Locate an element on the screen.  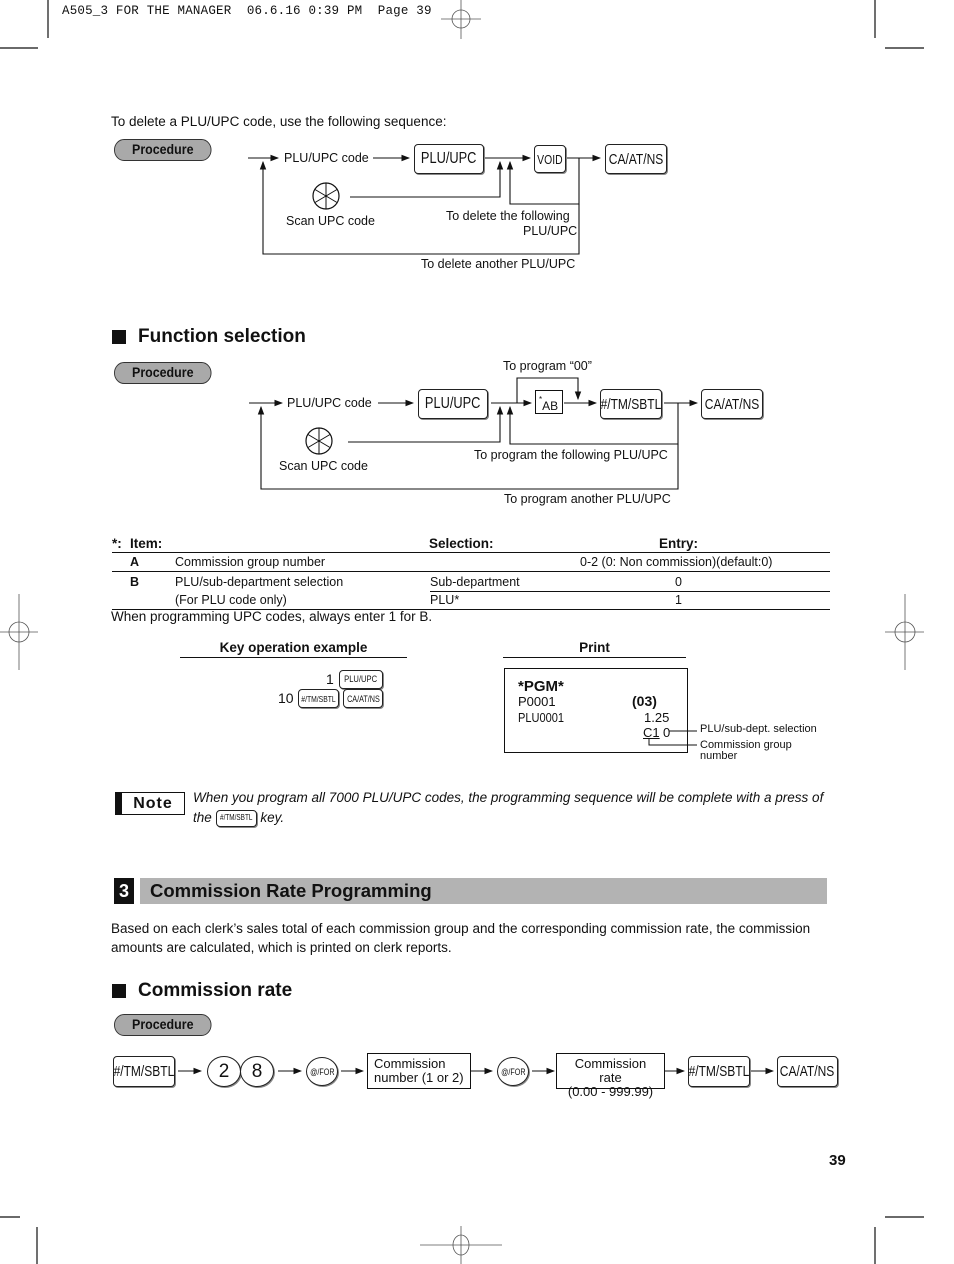
ca-at-ns-key: CA/AT/NS is located at coordinates (807, 1071).